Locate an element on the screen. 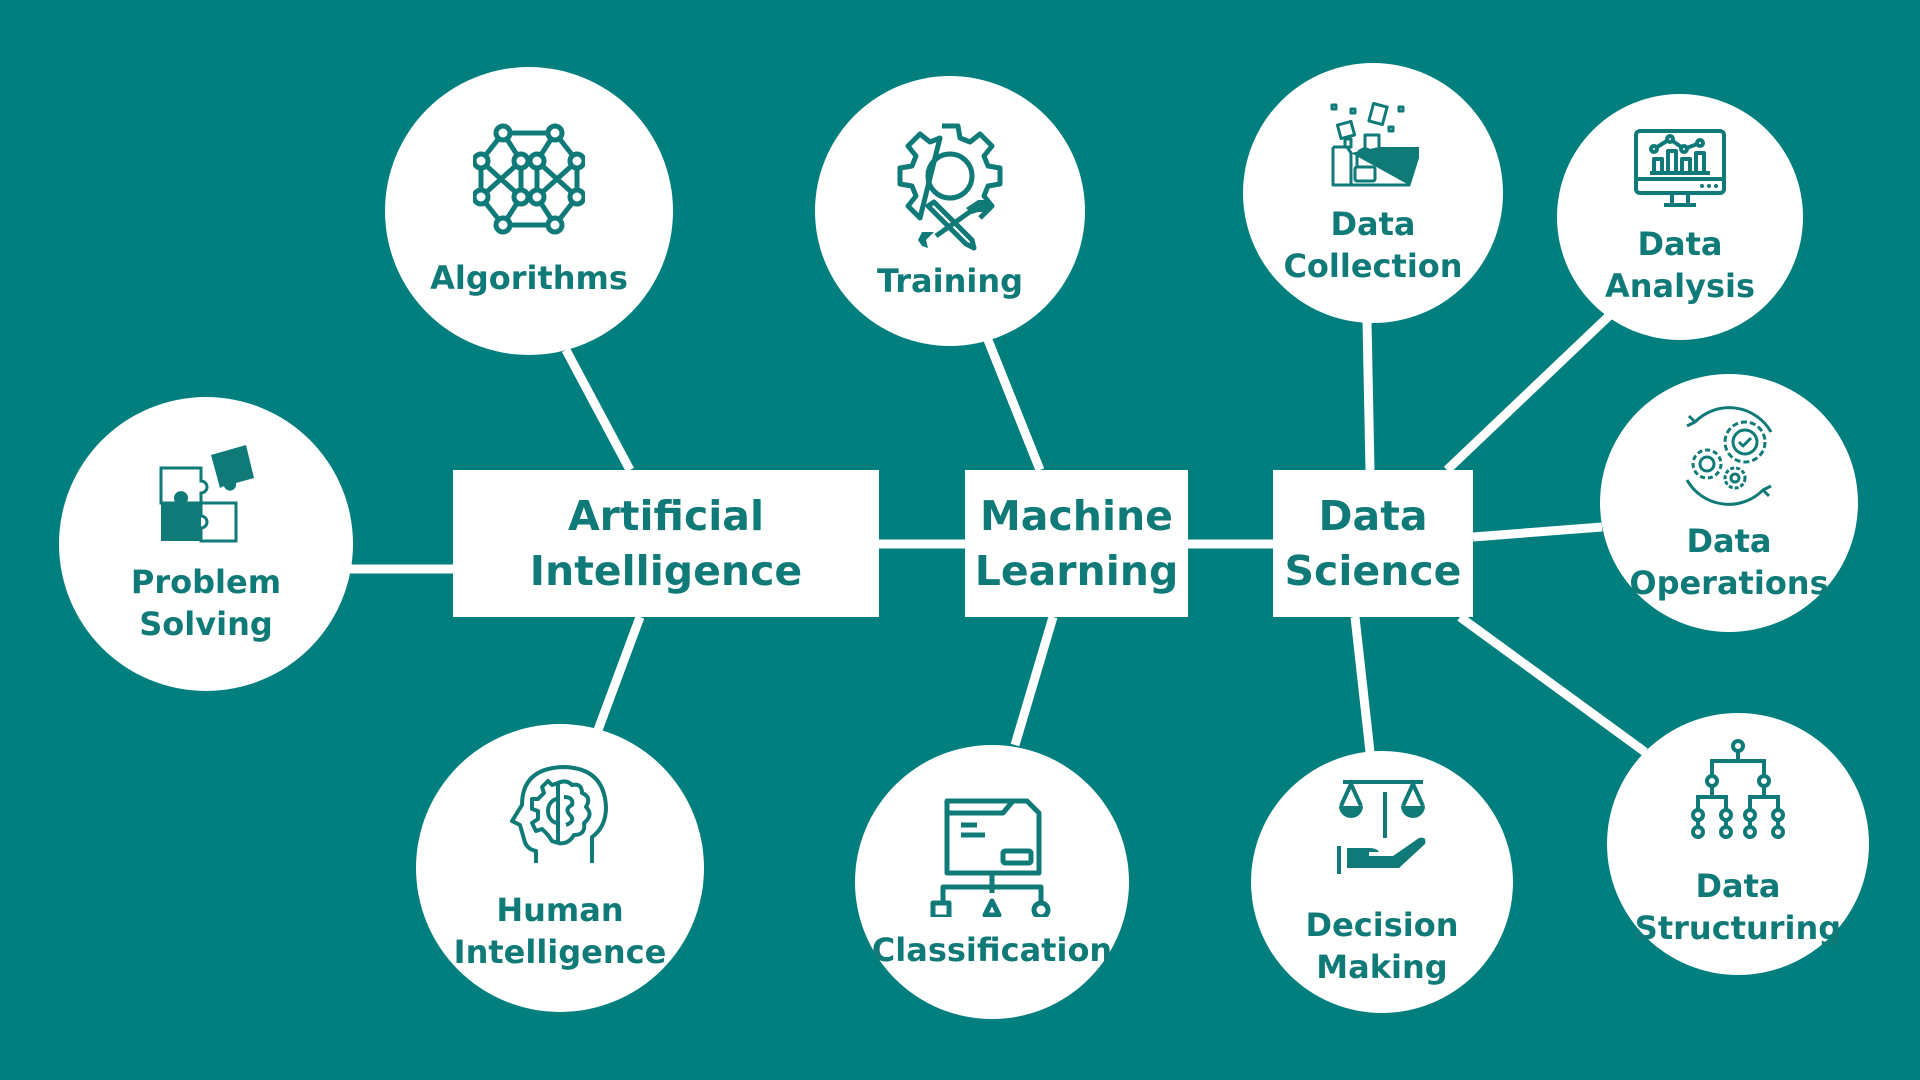 This screenshot has width=1920, height=1080. link-training is located at coordinates (1014, 405).